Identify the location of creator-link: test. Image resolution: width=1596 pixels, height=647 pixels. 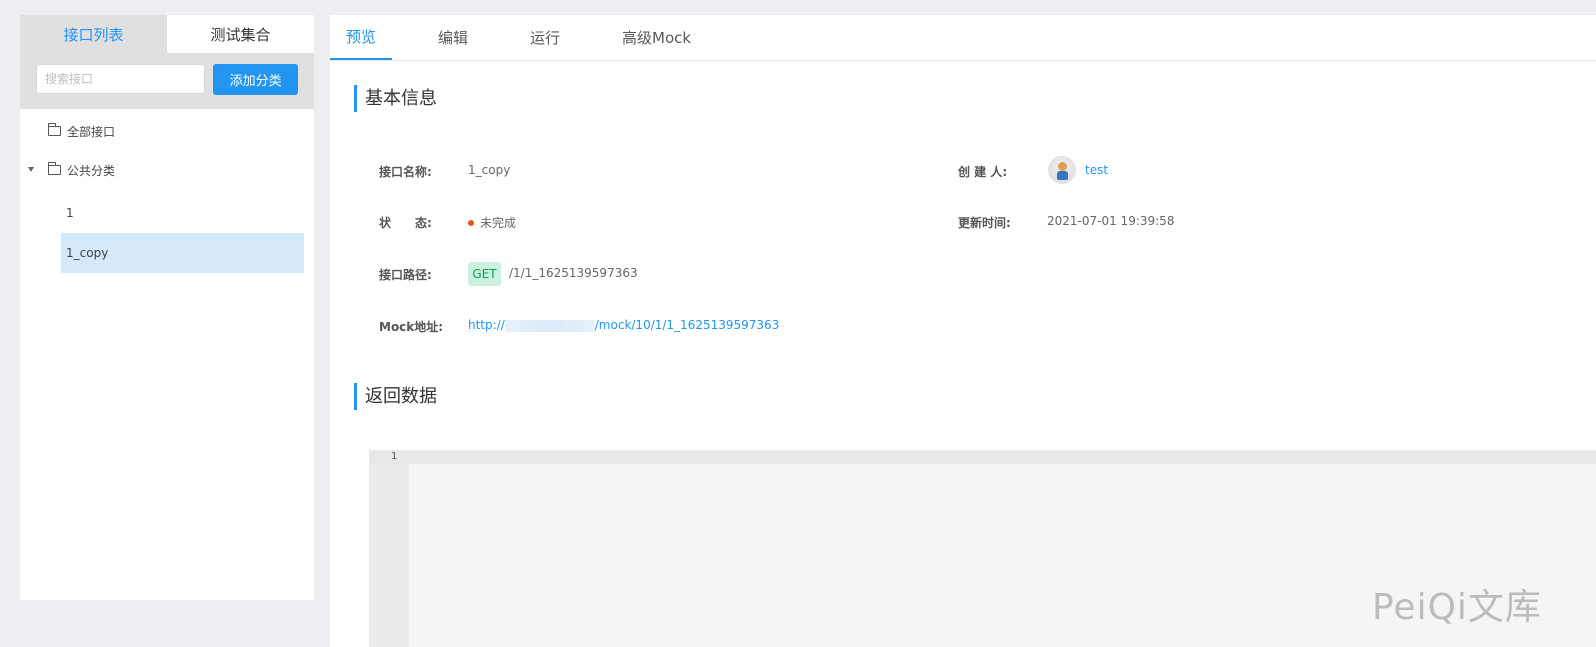
(1096, 170).